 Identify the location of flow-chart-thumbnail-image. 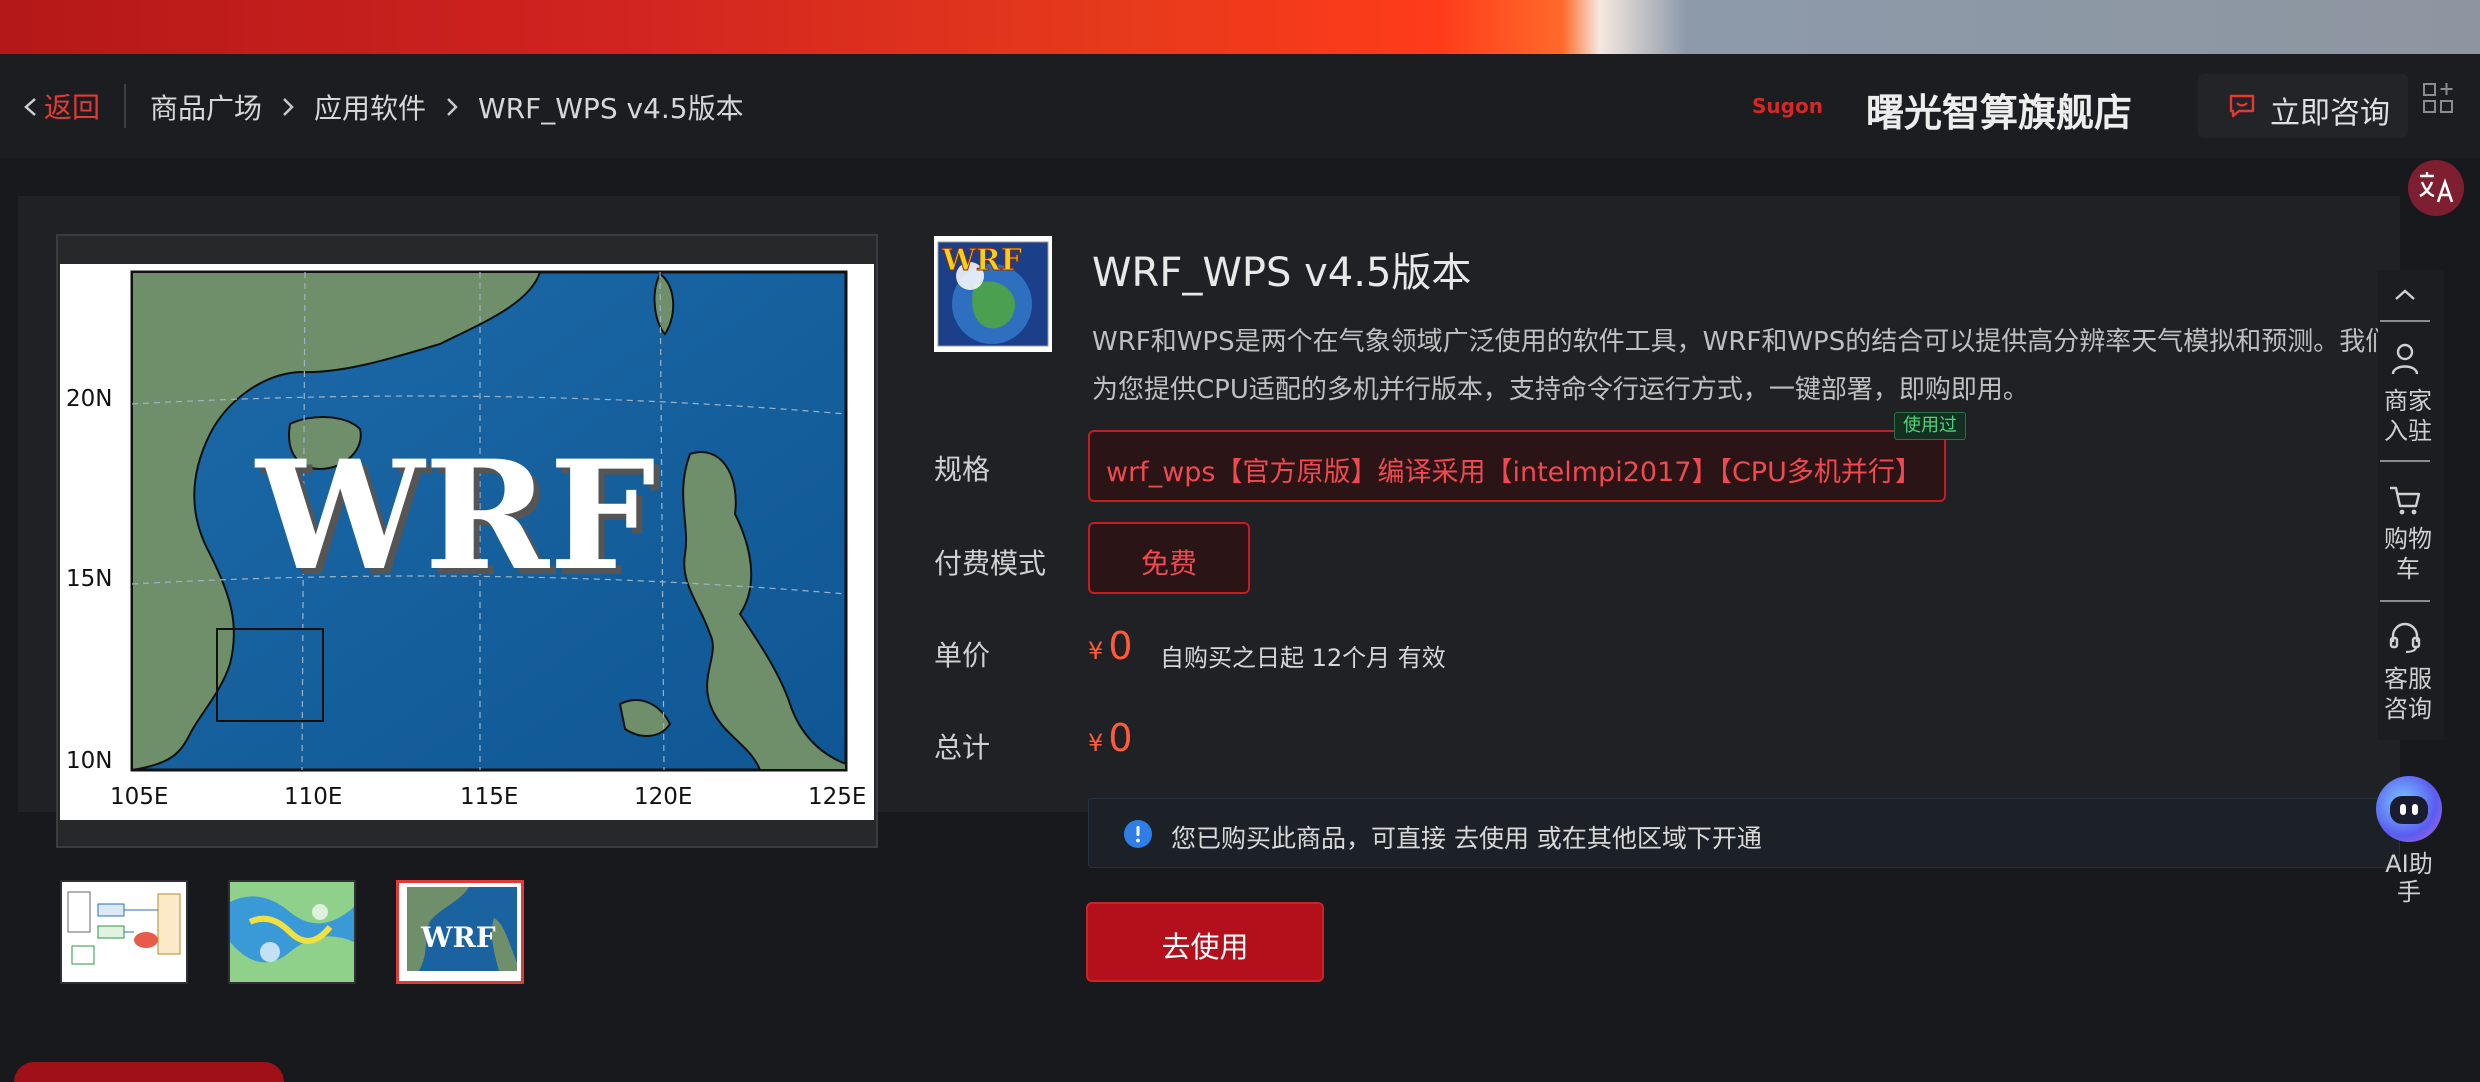
(124, 932).